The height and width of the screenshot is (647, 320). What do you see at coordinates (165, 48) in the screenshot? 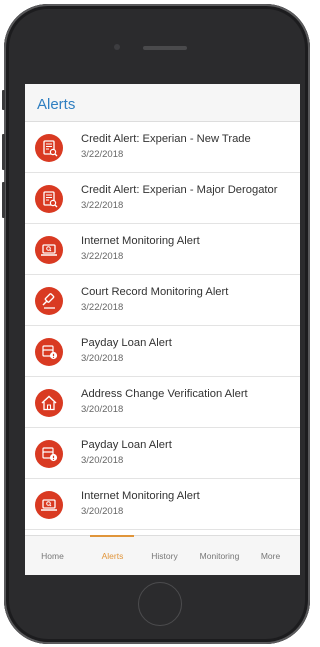
I see `earpiece-speaker` at bounding box center [165, 48].